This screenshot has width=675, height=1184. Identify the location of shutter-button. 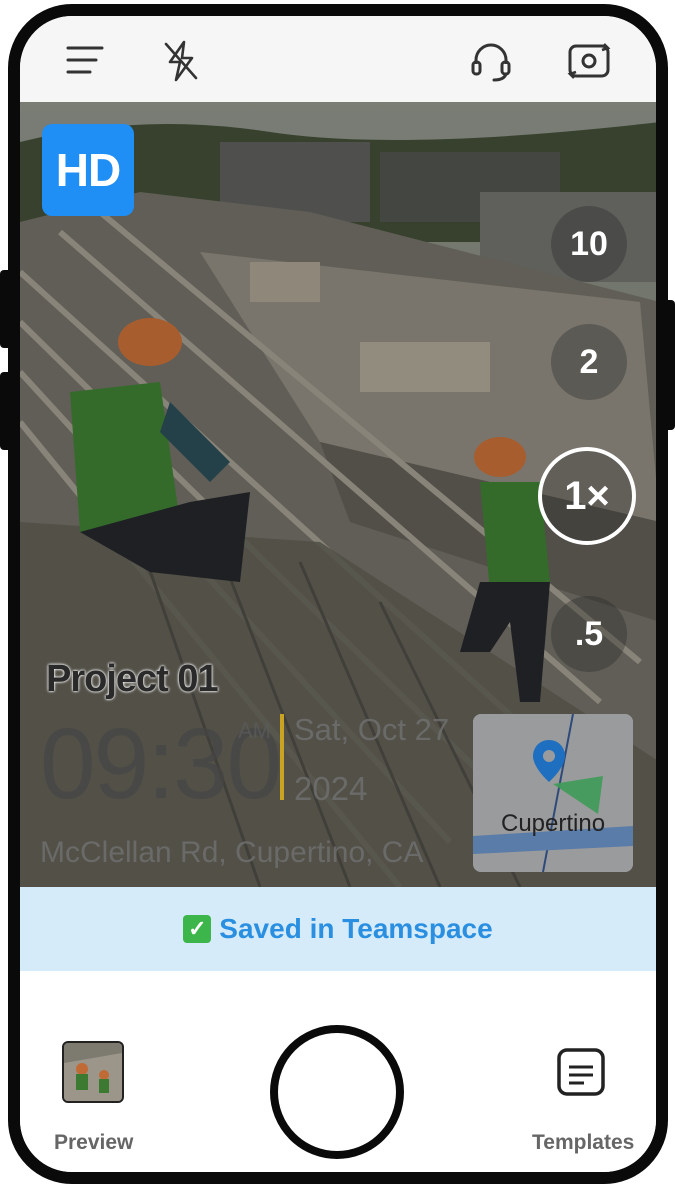
(337, 1092).